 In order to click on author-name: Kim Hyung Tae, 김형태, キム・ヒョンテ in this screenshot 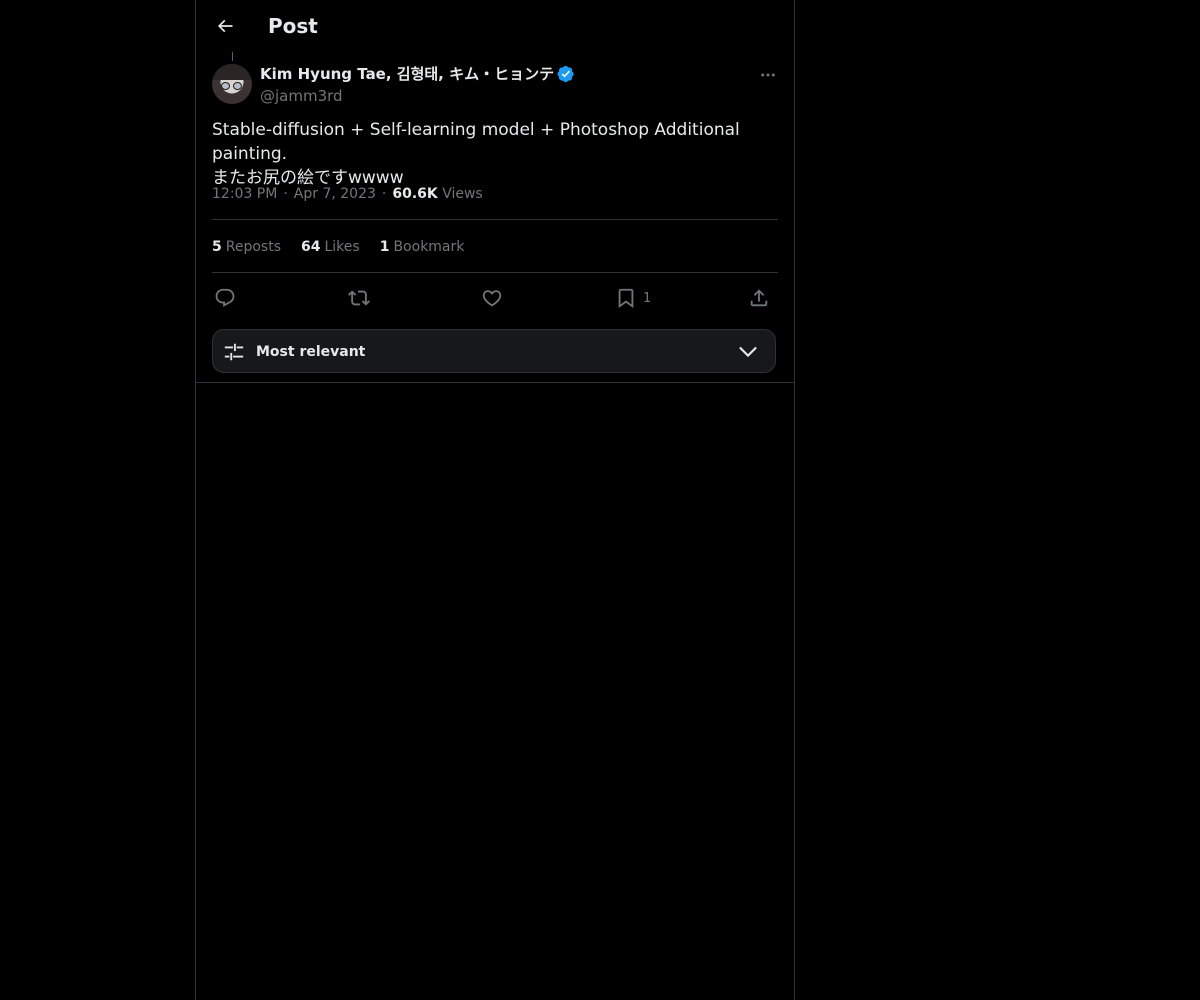, I will do `click(417, 74)`.